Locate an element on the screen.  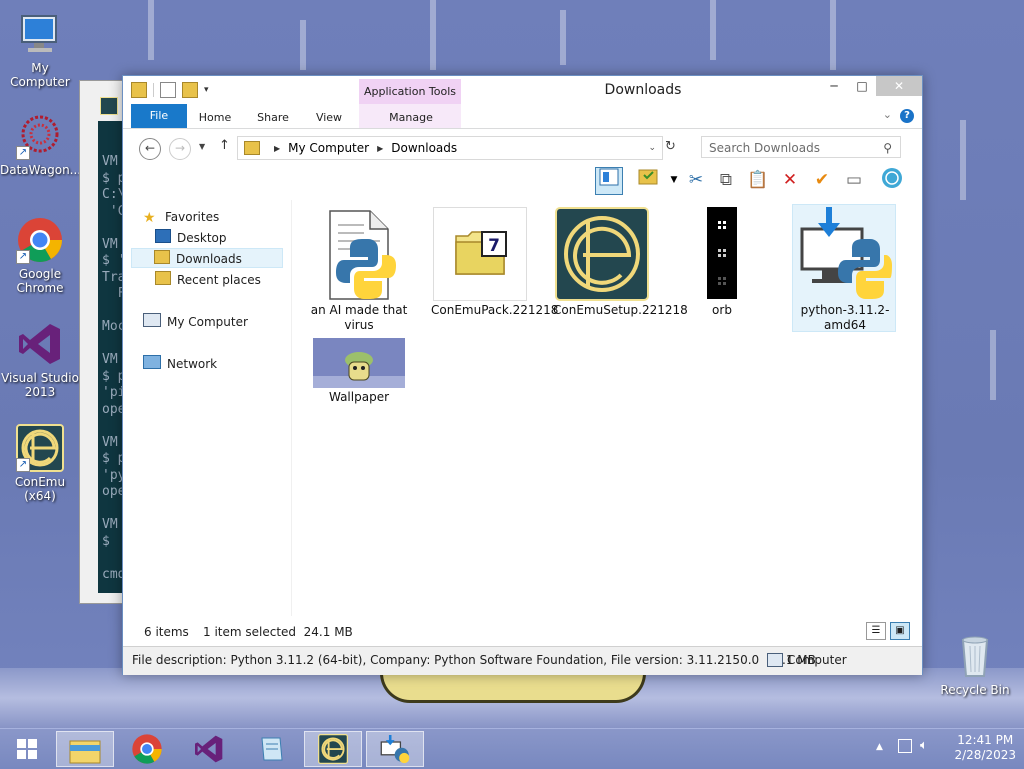
tab-manage: Manage is located at coordinates (411, 118).